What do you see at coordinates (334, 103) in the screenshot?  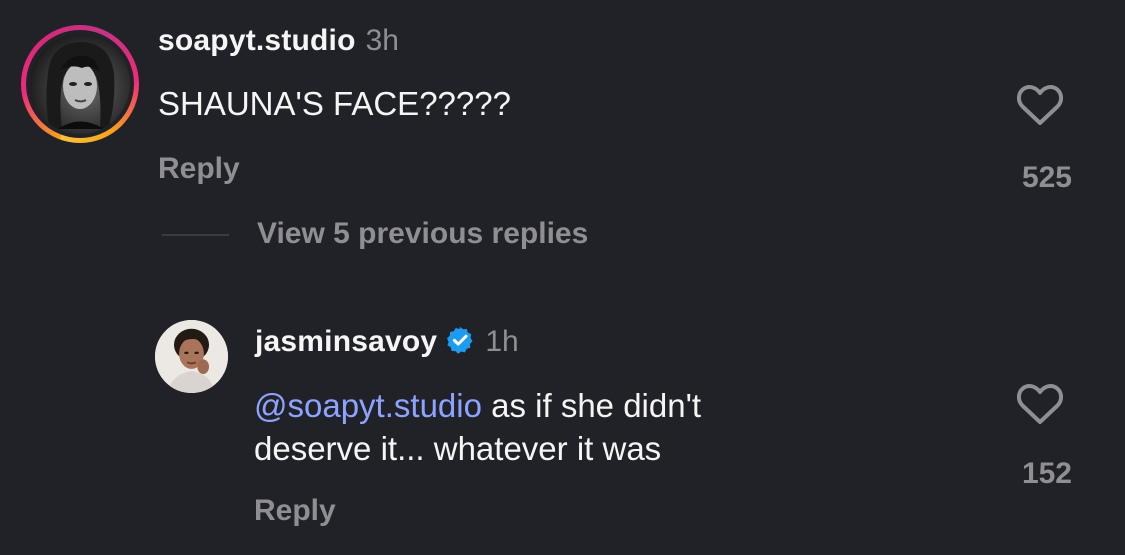 I see `comment-text: SHAUNA'S FACE?????` at bounding box center [334, 103].